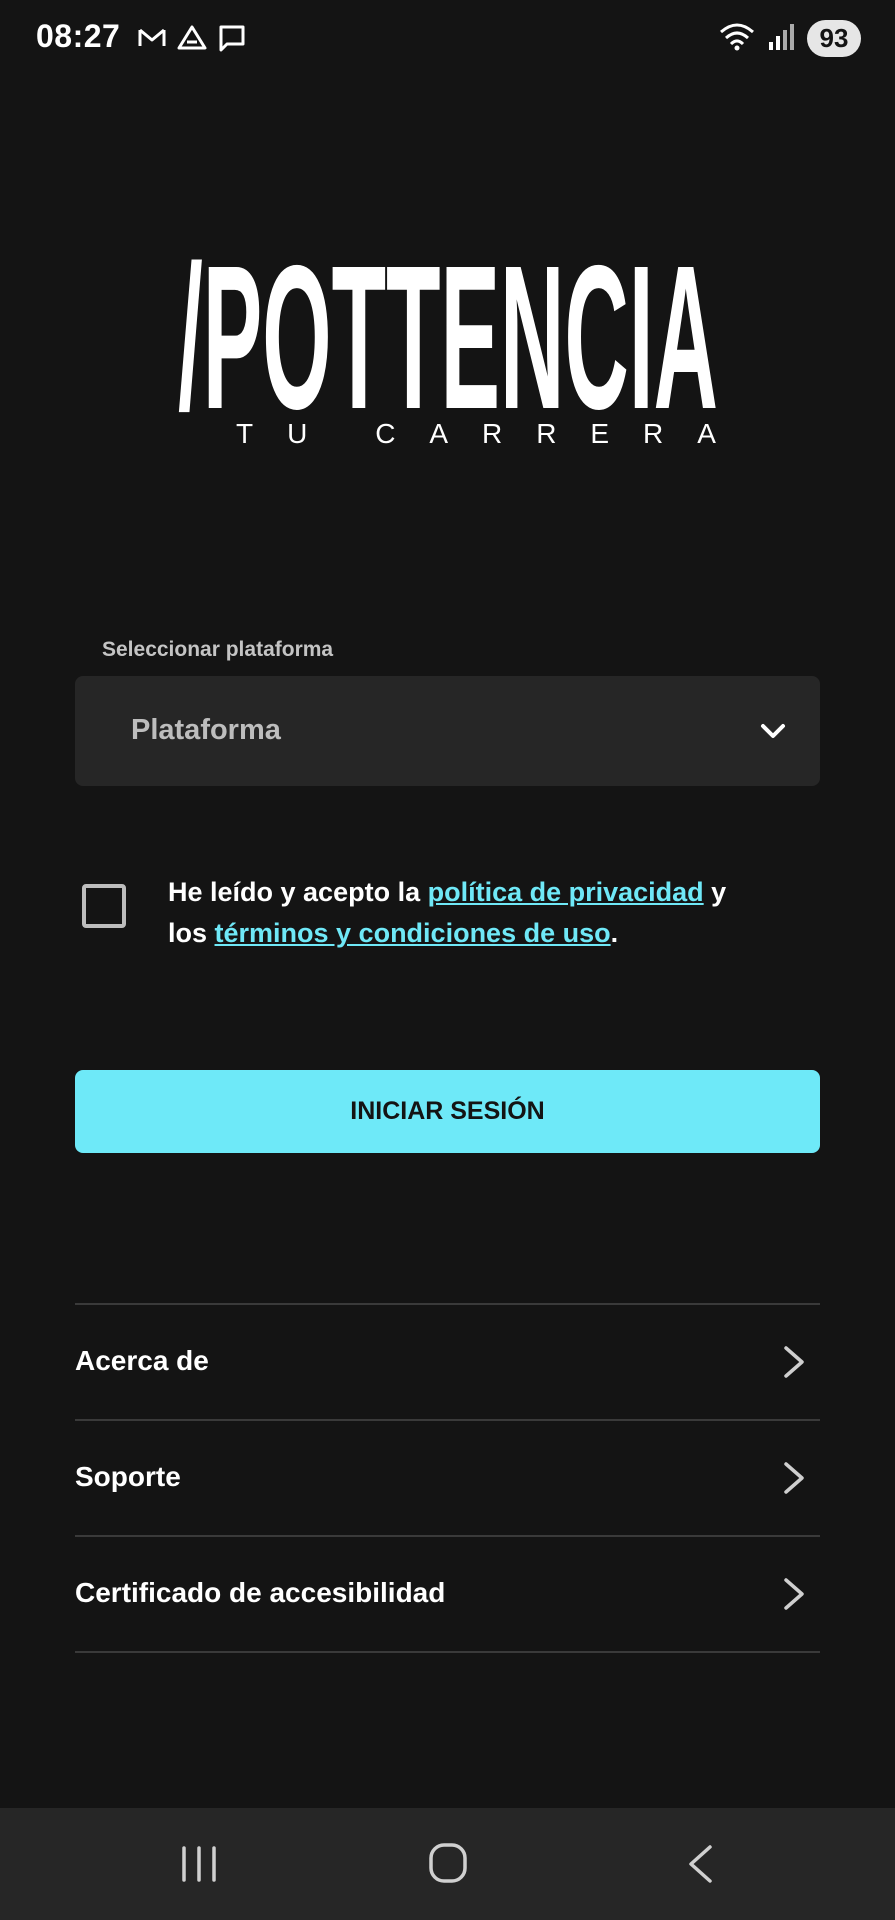  What do you see at coordinates (260, 1592) in the screenshot?
I see `menu-item-label: Certificado de accesibilidad` at bounding box center [260, 1592].